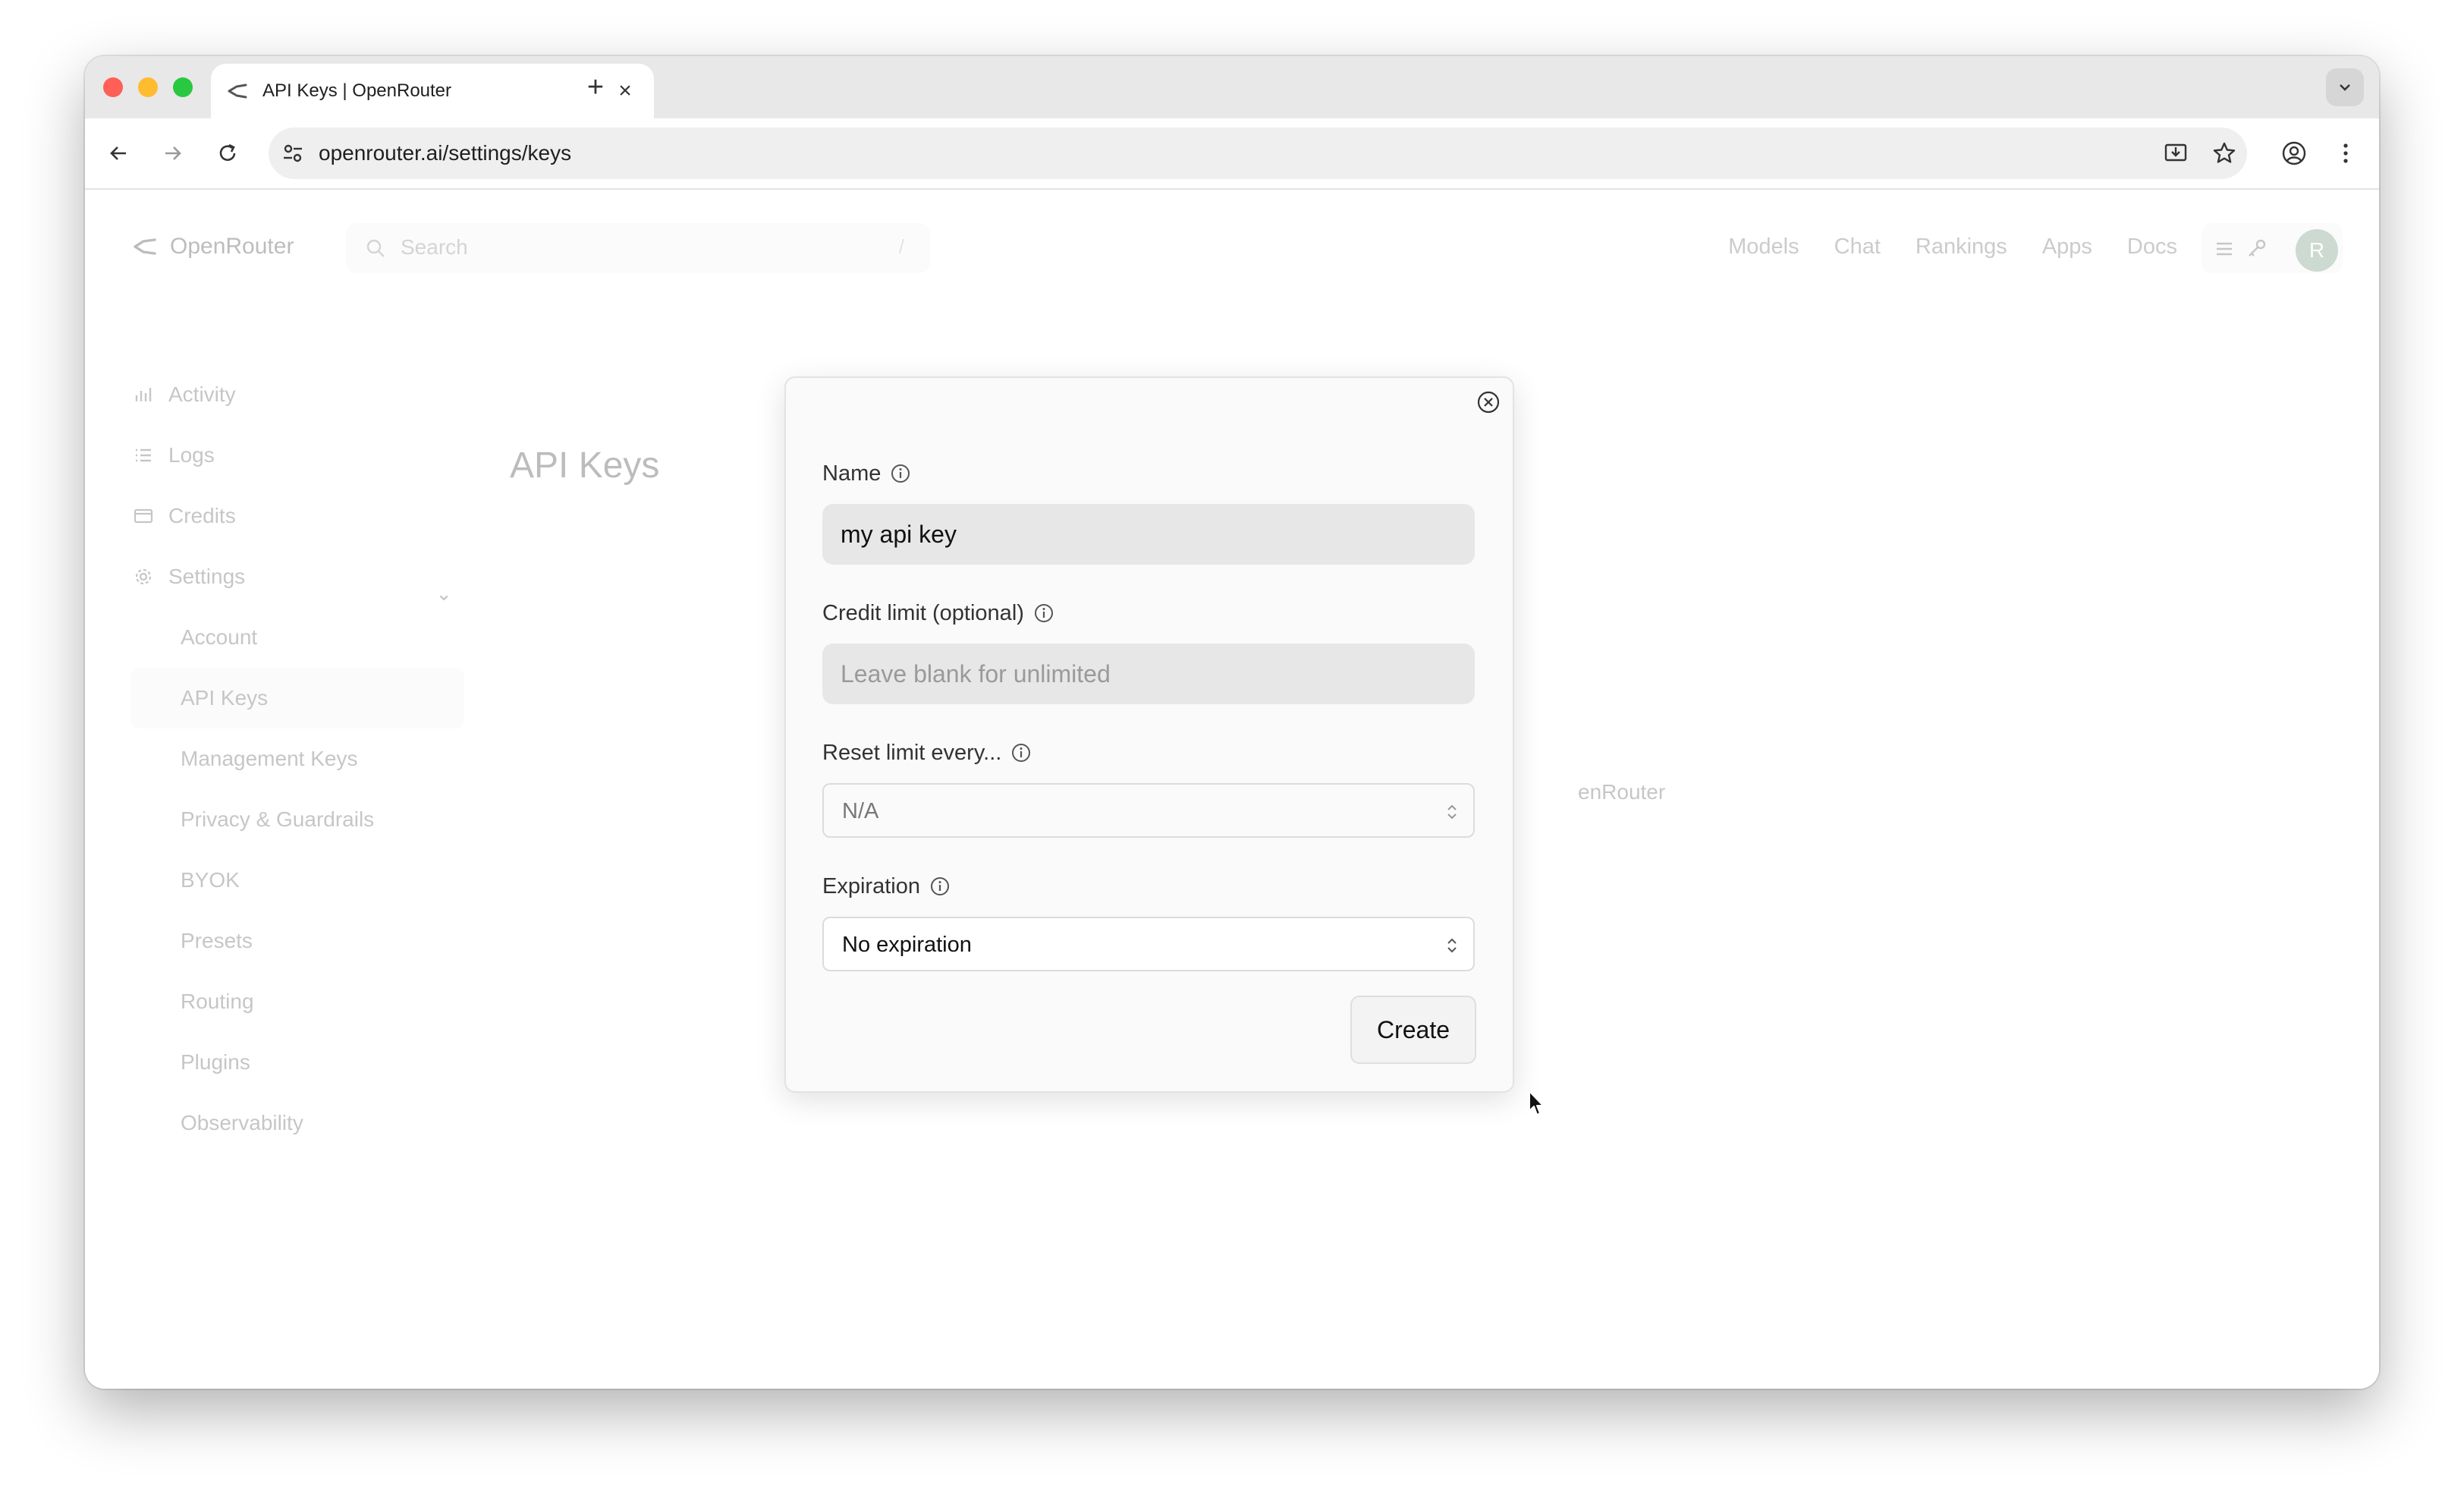 This screenshot has height=1501, width=2464. I want to click on tab-title: API Keys | OpenRouter, so click(357, 90).